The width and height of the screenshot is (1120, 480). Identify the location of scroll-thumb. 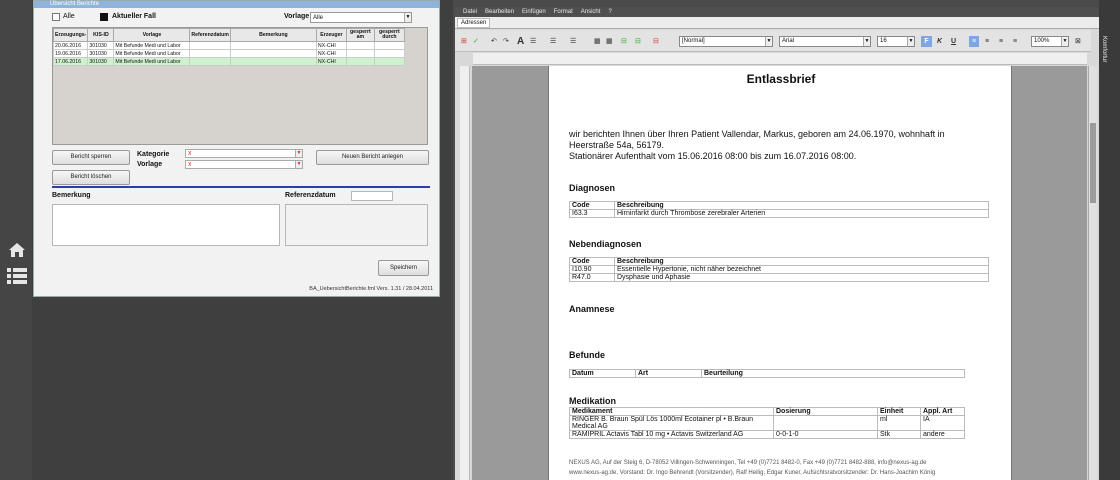
(1093, 163).